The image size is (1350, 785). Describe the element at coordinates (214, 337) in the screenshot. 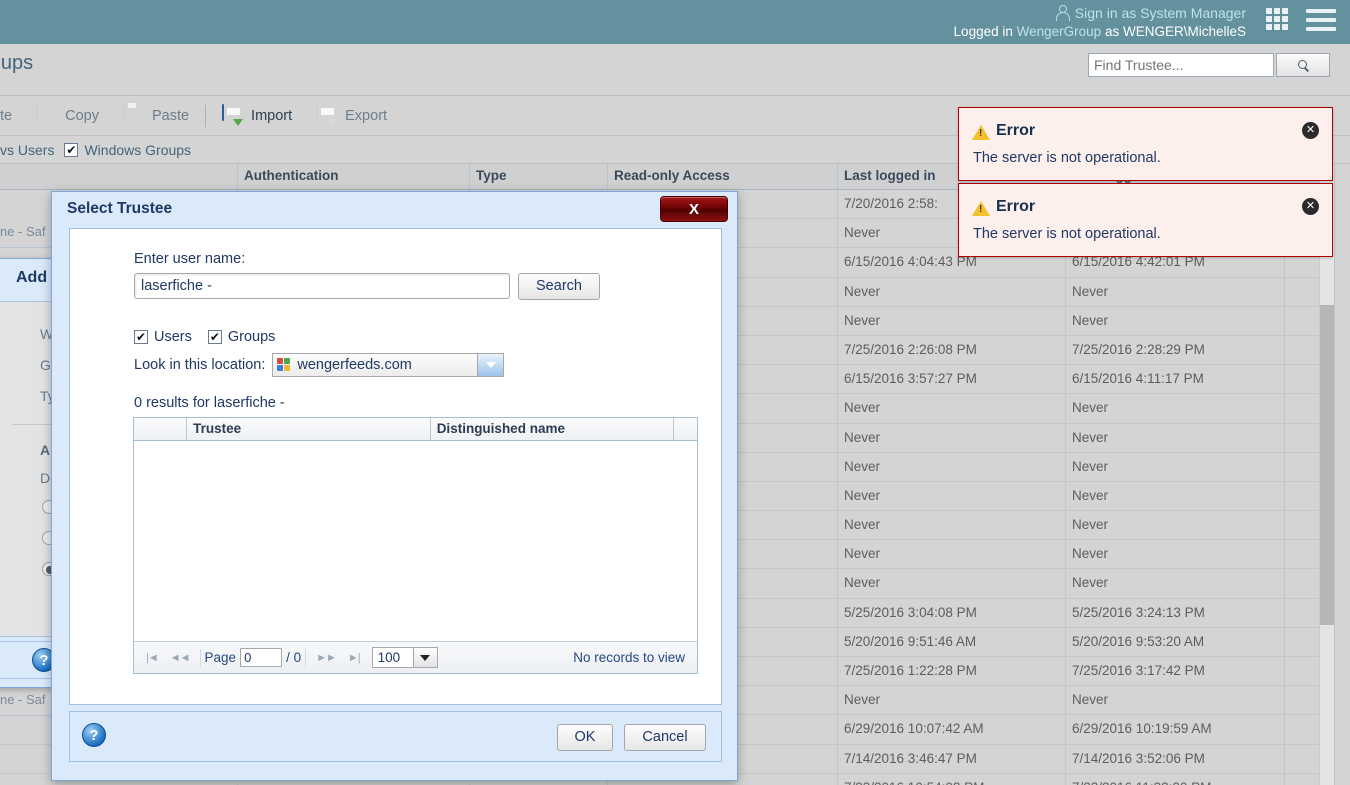

I see `groups-checkbox` at that location.